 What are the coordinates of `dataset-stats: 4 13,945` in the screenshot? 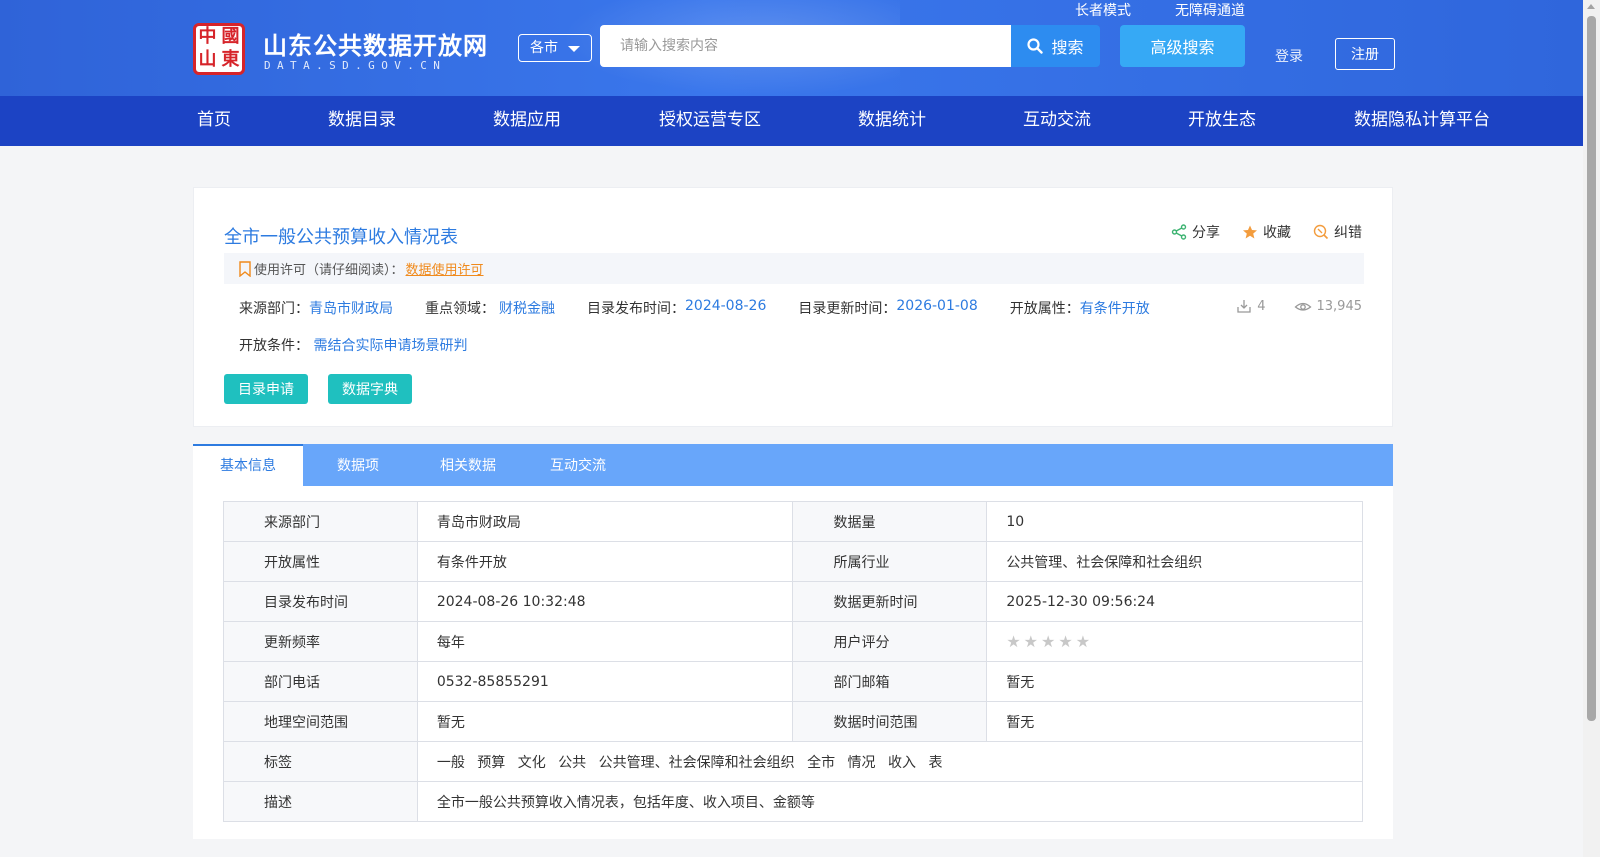 It's located at (1299, 306).